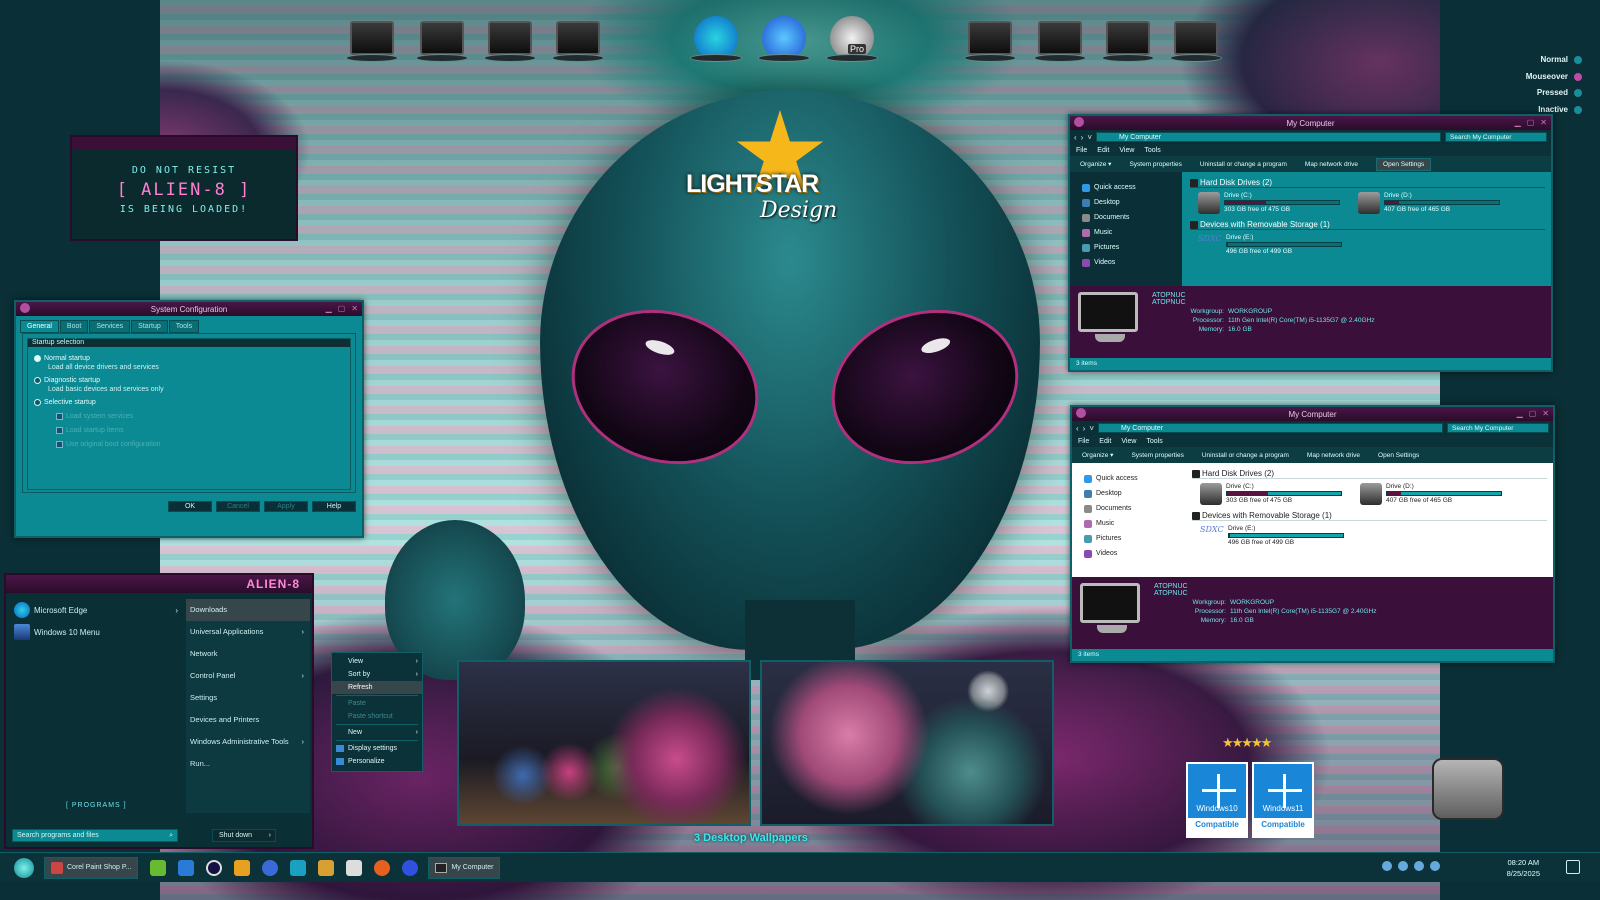  I want to click on tab-startup: Startup, so click(149, 326).